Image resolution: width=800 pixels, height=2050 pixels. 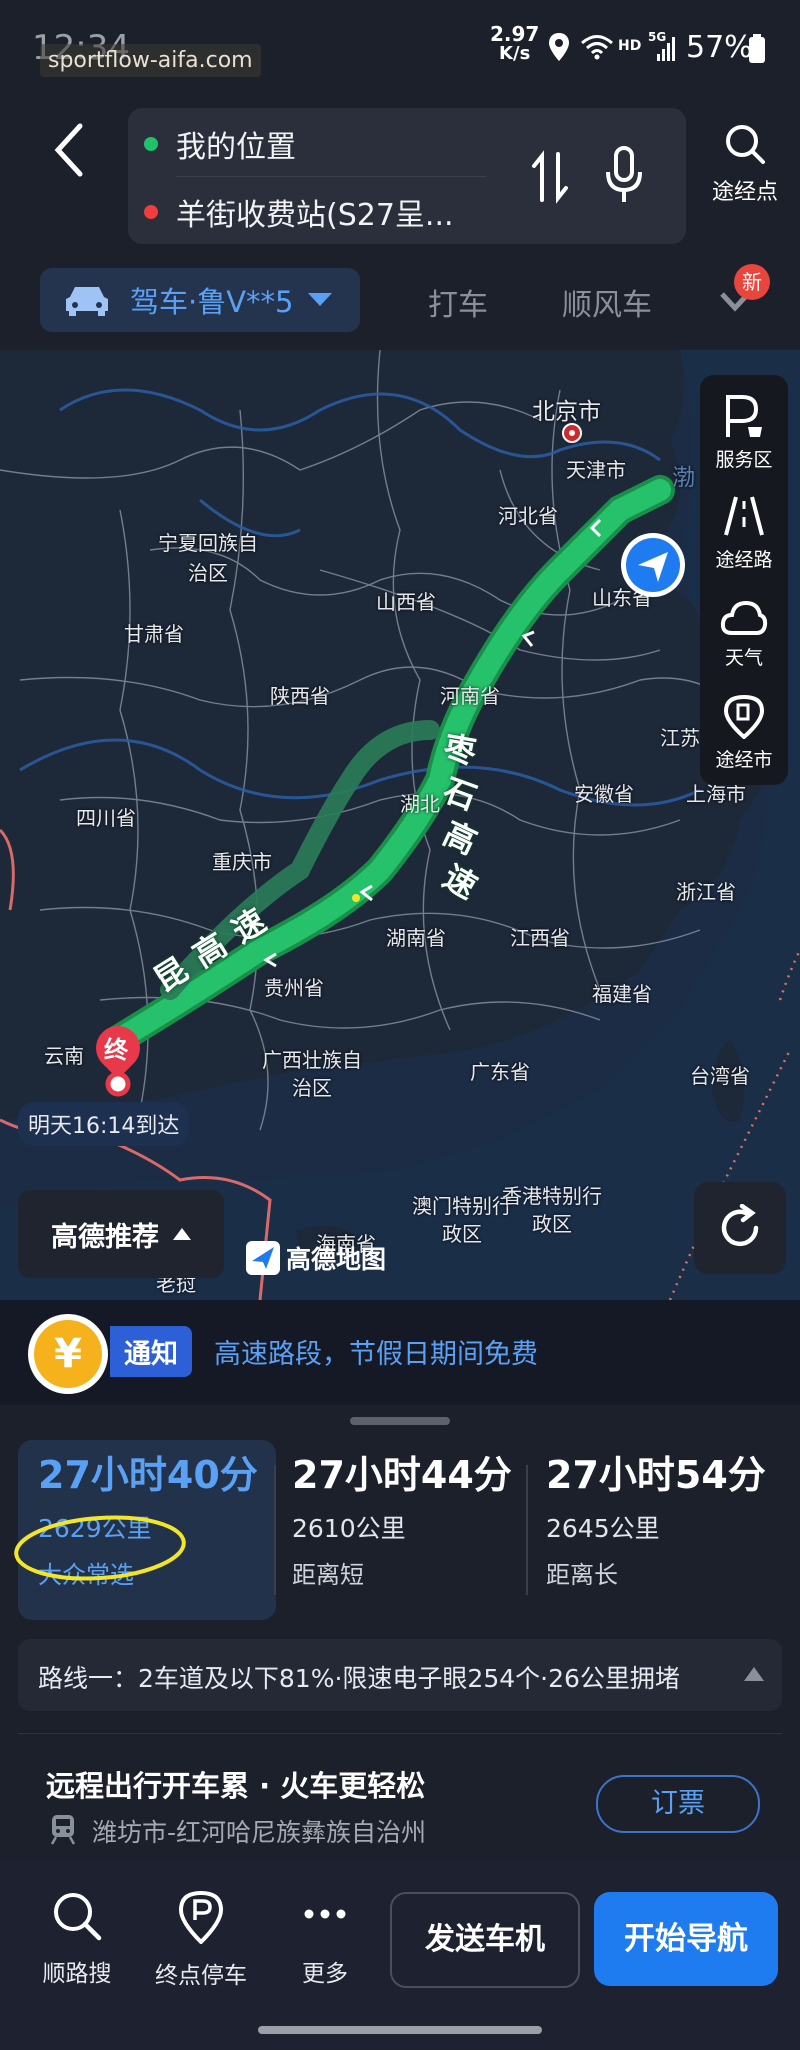 I want to click on service-area-button: 服务区, so click(x=744, y=432).